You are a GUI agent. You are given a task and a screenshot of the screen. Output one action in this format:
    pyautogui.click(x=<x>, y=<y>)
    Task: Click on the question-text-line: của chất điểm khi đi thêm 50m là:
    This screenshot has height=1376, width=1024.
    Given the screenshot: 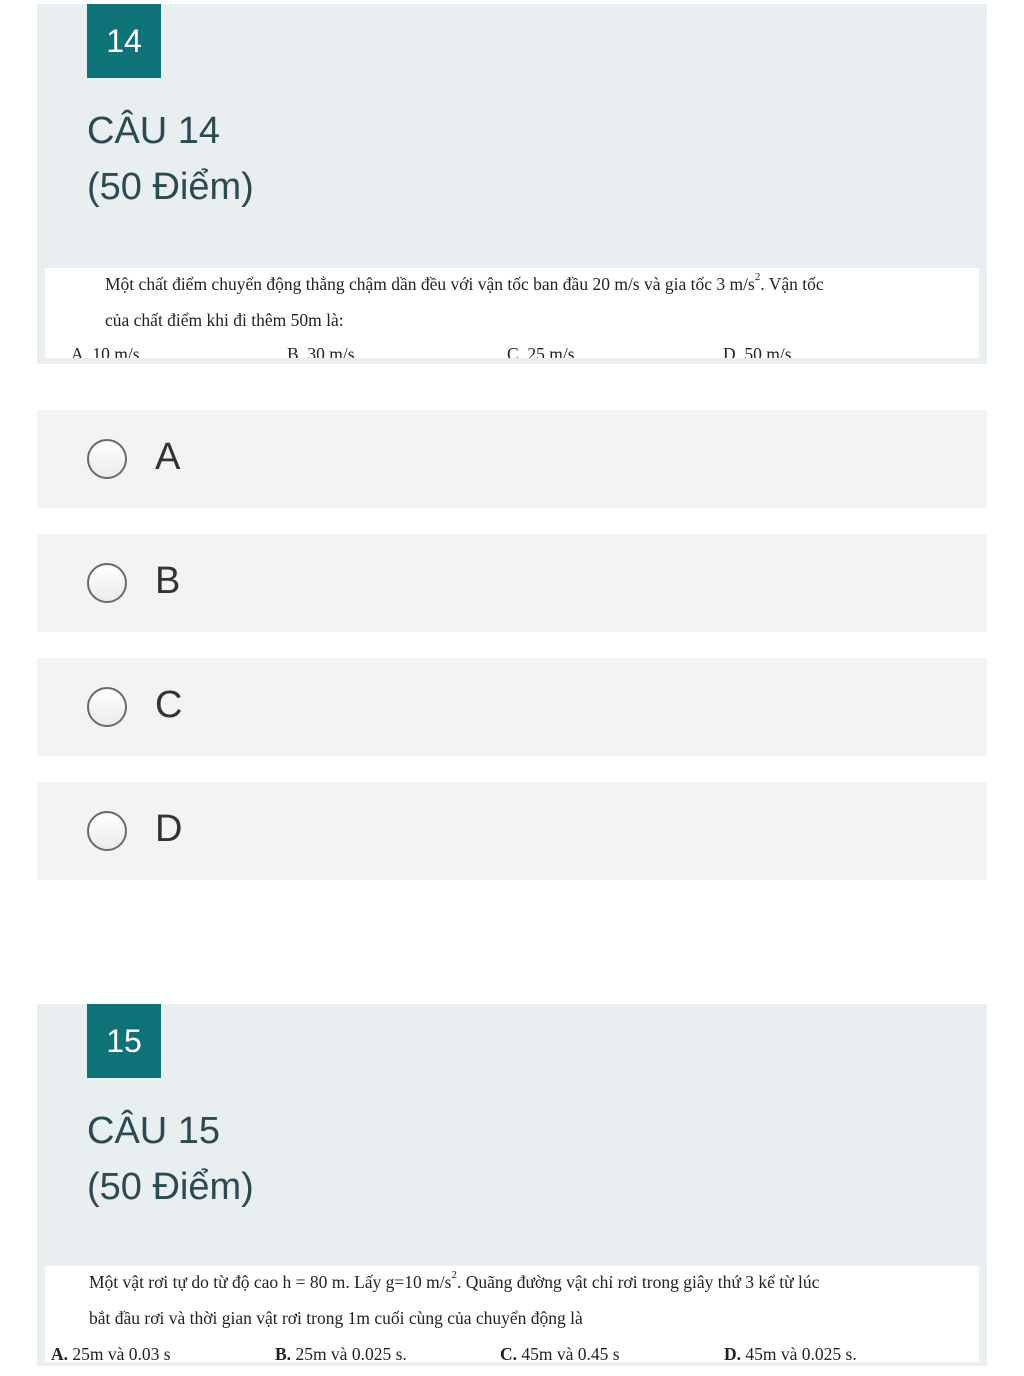 What is the action you would take?
    pyautogui.click(x=224, y=320)
    